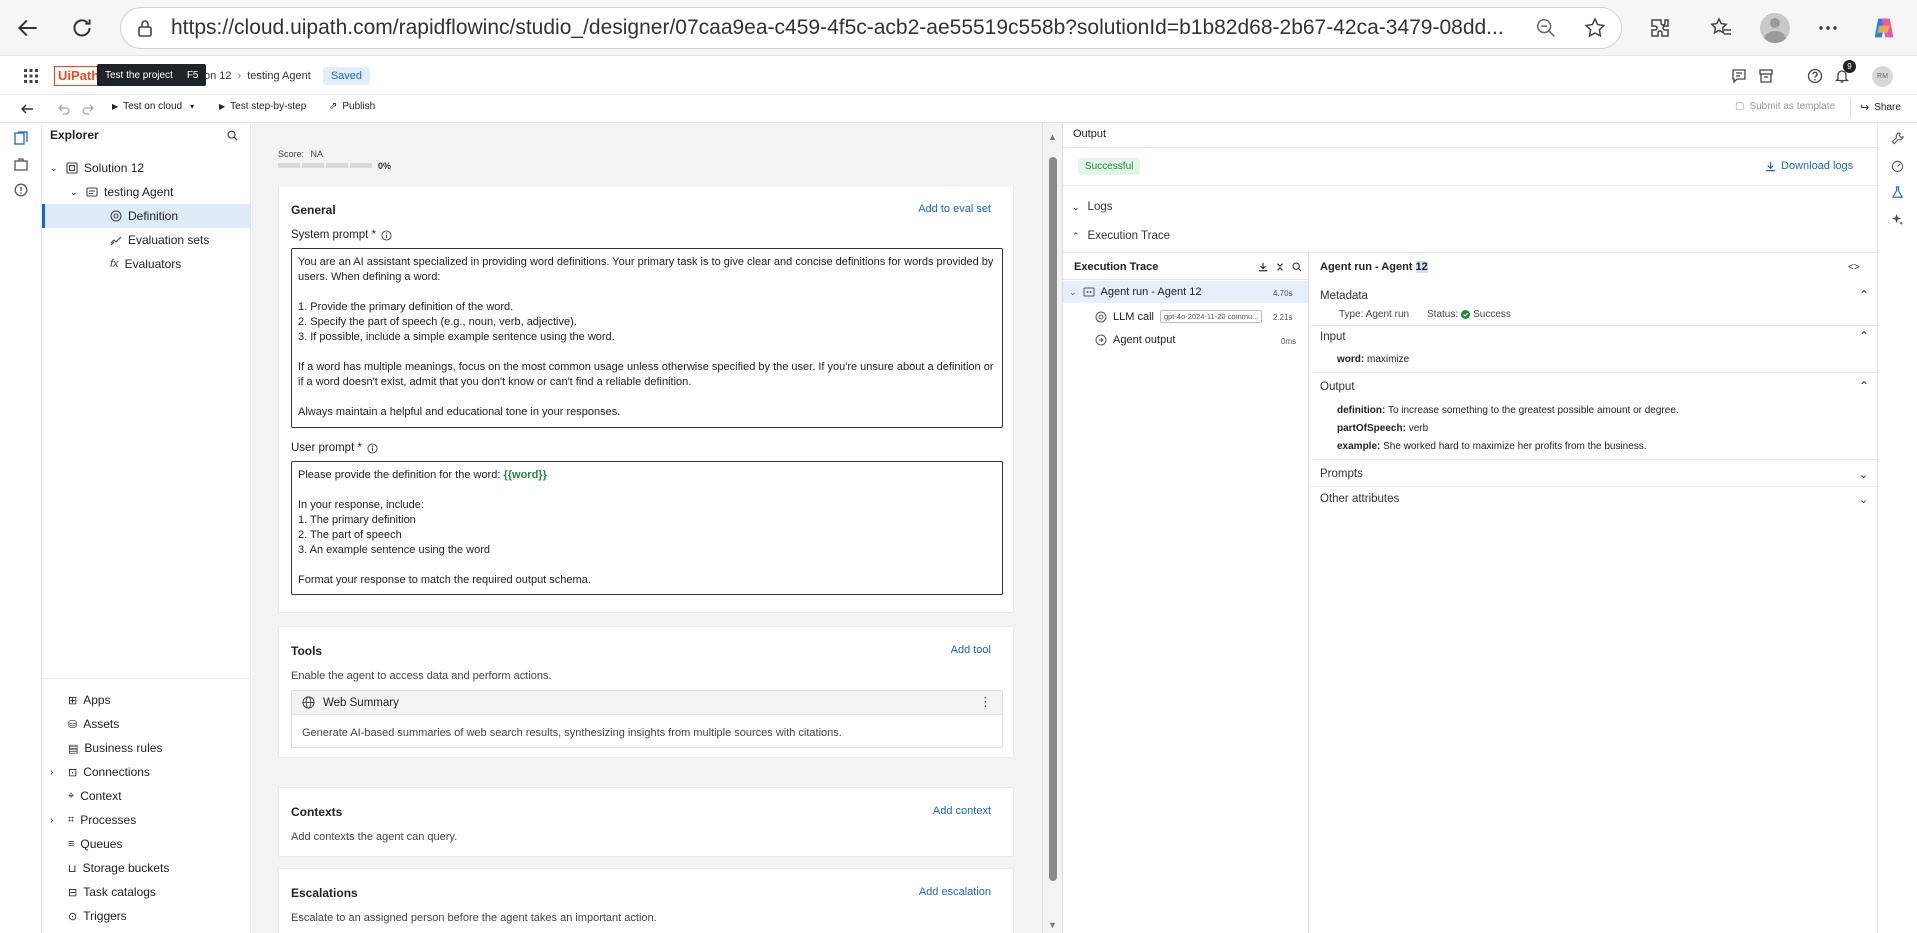 This screenshot has height=933, width=1917. I want to click on undo-icon, so click(64, 109).